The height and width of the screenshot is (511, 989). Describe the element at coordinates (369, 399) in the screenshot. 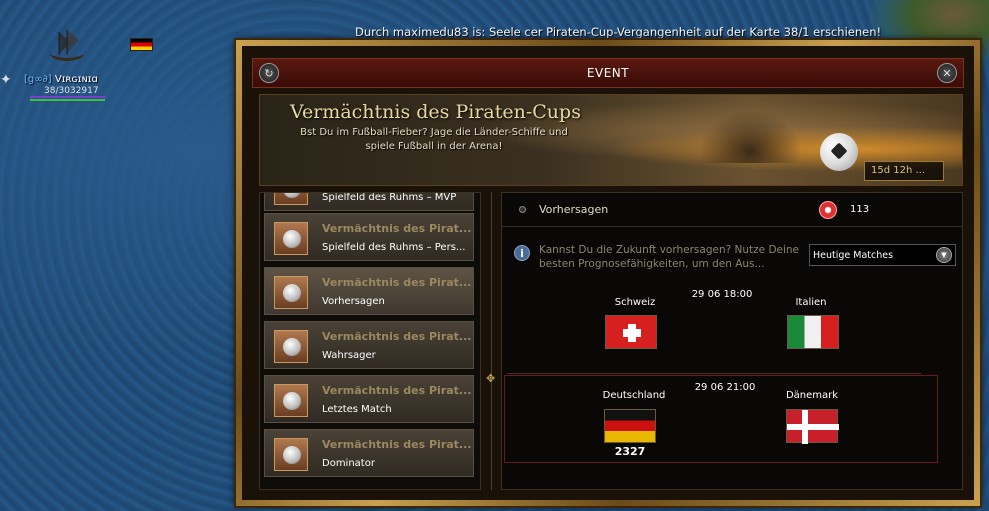

I see `list-item: Vermächtnis des Pirat... Letztes Match` at that location.